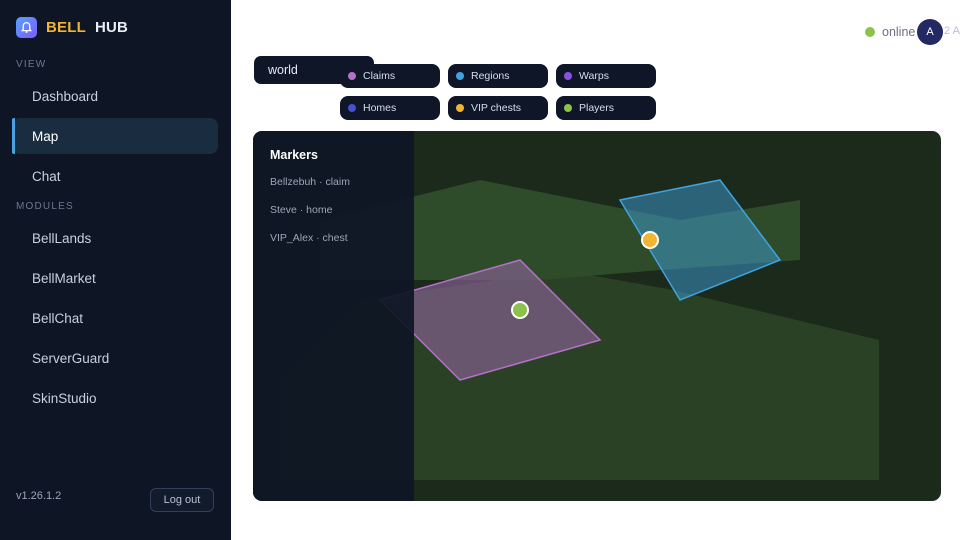 This screenshot has width=960, height=540. Describe the element at coordinates (115, 358) in the screenshot. I see `nav-item-serverguard: ServerGuard` at that location.